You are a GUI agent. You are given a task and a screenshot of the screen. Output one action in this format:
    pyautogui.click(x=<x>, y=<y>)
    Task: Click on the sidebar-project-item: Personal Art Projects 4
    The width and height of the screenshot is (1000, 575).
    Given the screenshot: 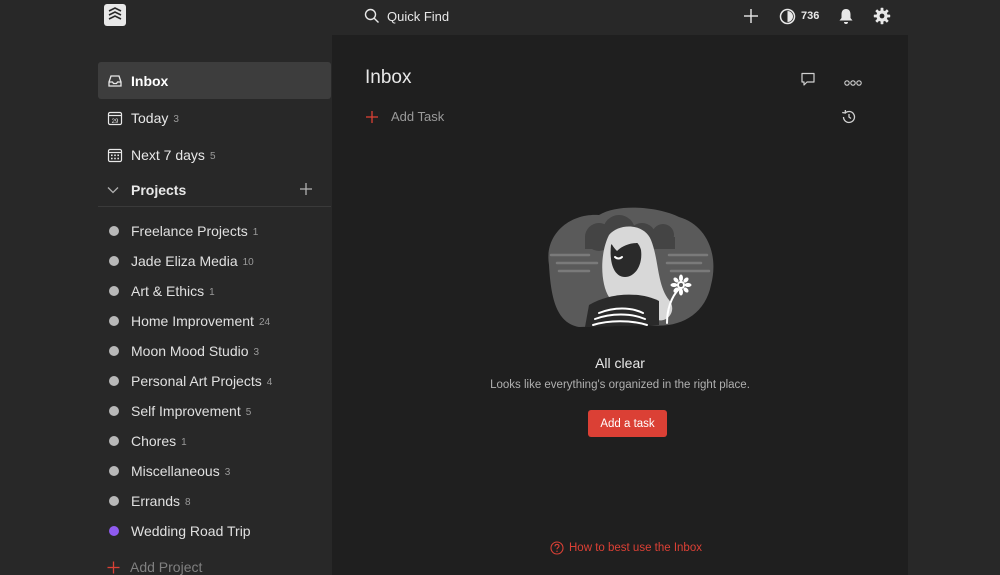 What is the action you would take?
    pyautogui.click(x=214, y=381)
    